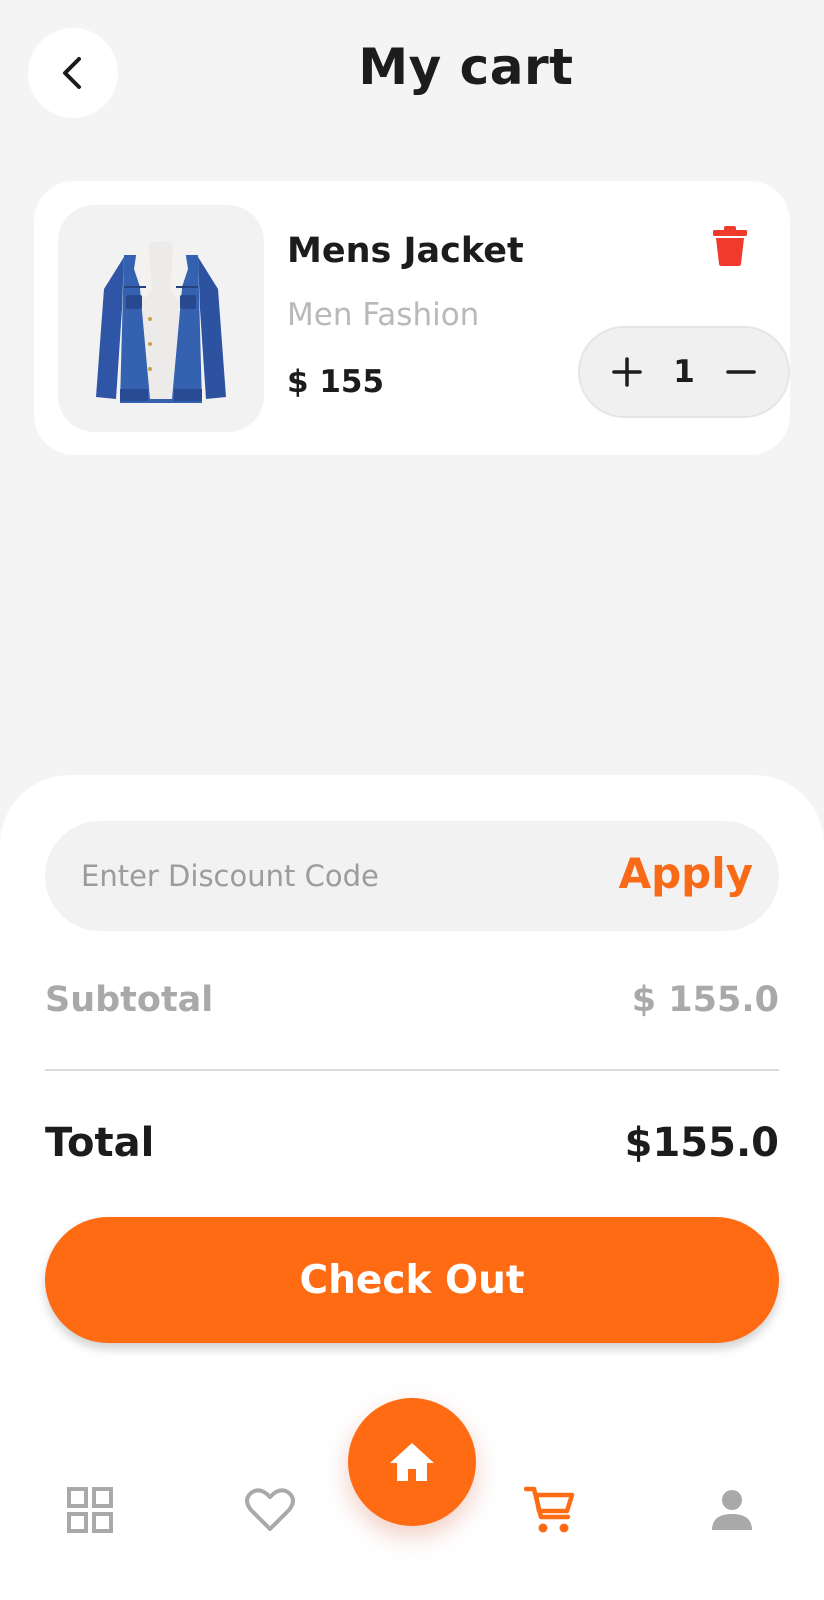  I want to click on total-label: Total, so click(100, 1143).